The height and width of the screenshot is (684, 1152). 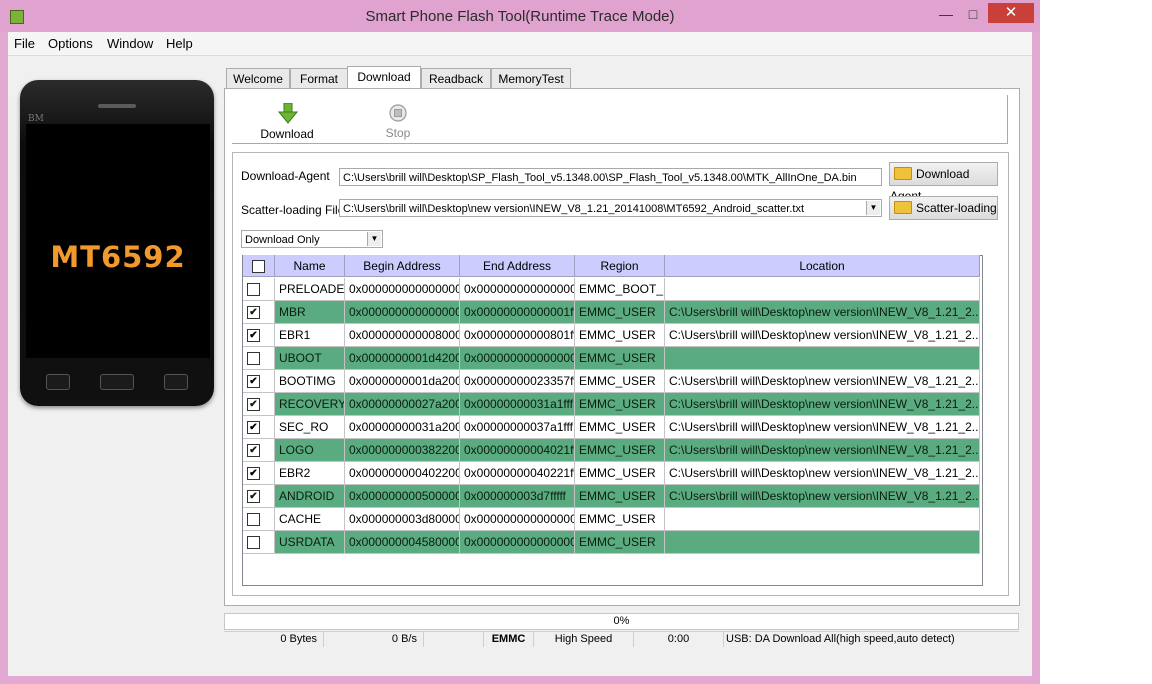 What do you see at coordinates (517, 496) in the screenshot?
I see `end-address-cell: 0x000000003d7fffff` at bounding box center [517, 496].